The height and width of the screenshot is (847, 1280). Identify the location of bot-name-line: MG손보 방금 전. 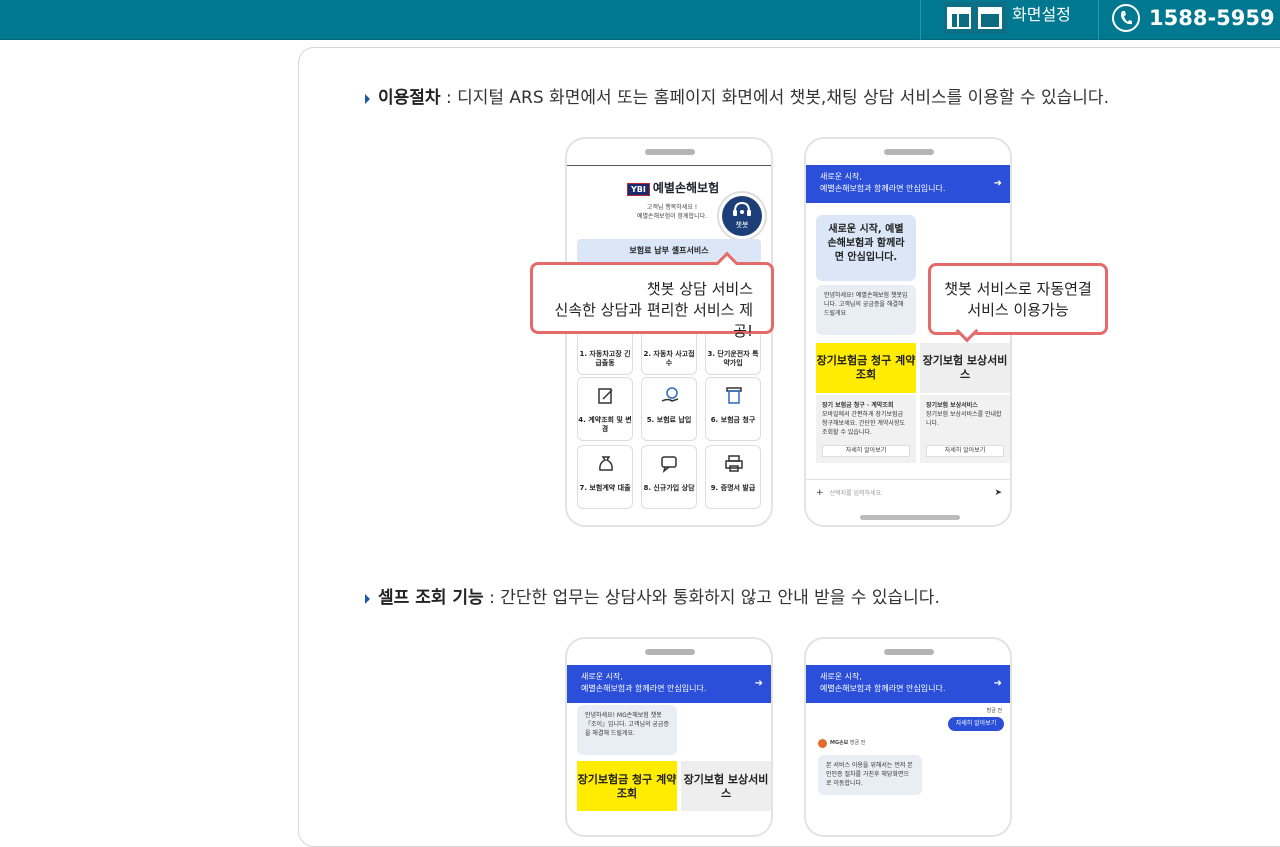
(865, 743).